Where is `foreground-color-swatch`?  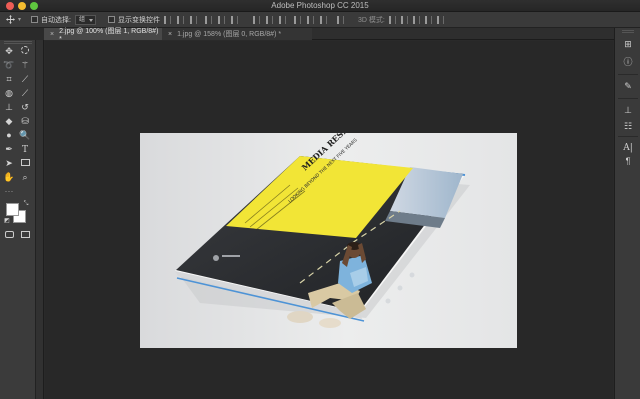
foreground-color-swatch is located at coordinates (12, 209).